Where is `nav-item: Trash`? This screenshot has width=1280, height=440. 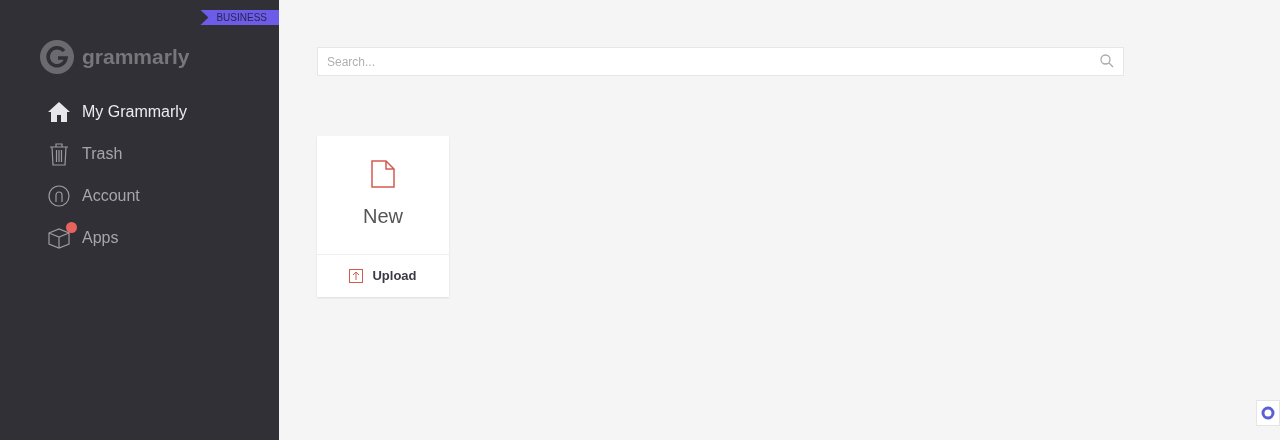 nav-item: Trash is located at coordinates (163, 154).